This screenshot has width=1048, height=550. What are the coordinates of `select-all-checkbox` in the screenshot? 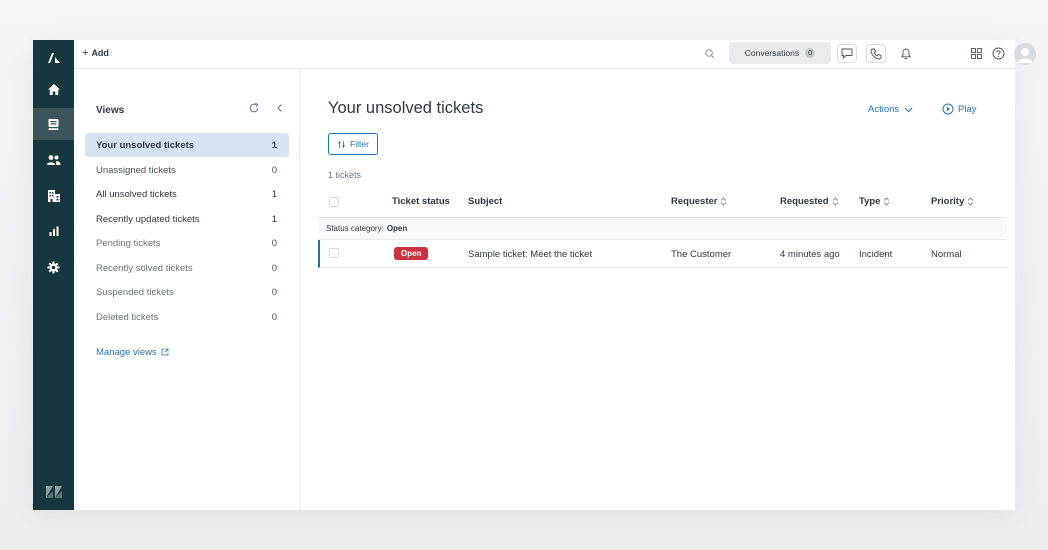 It's located at (334, 202).